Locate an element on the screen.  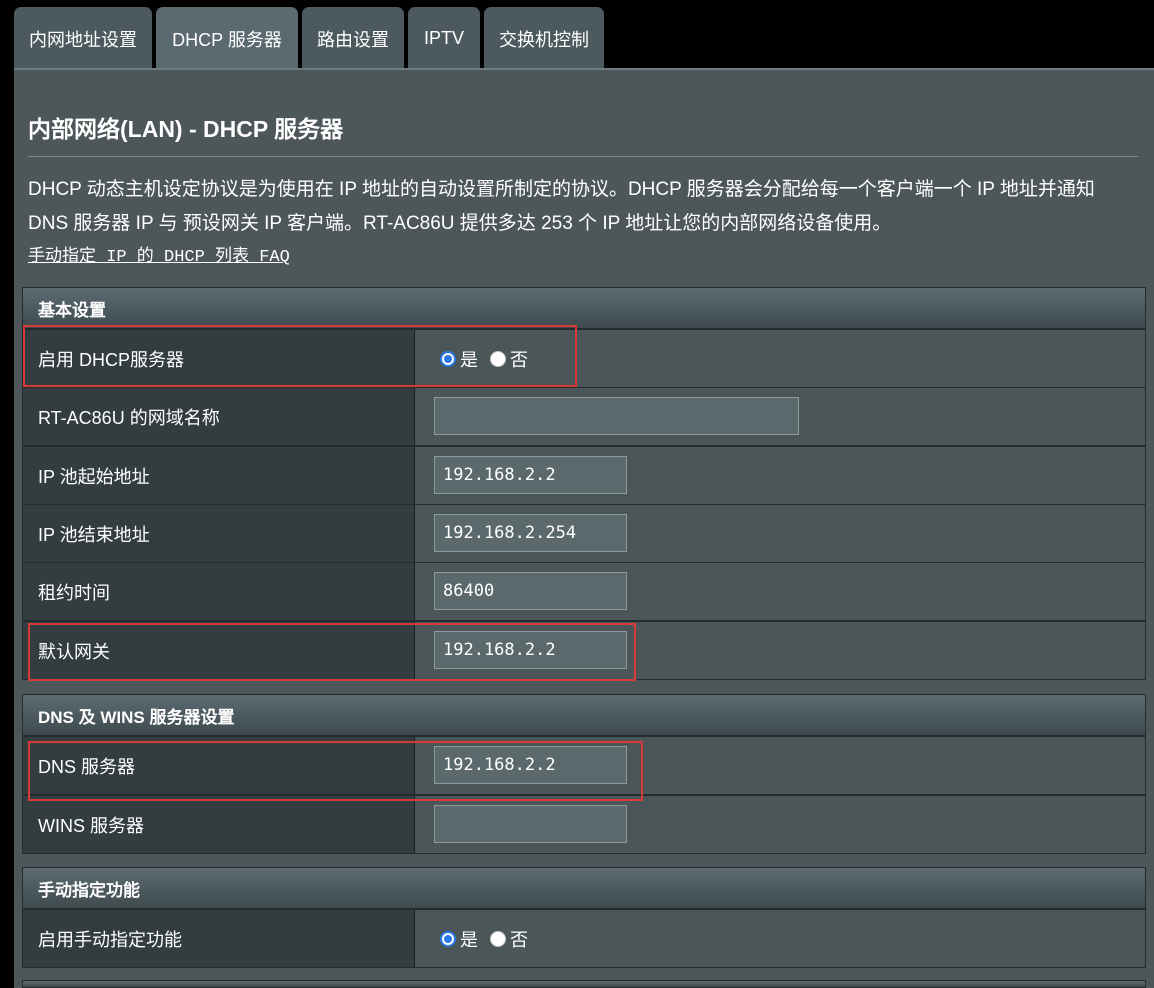
enable-dhcp-no-radio is located at coordinates (498, 358).